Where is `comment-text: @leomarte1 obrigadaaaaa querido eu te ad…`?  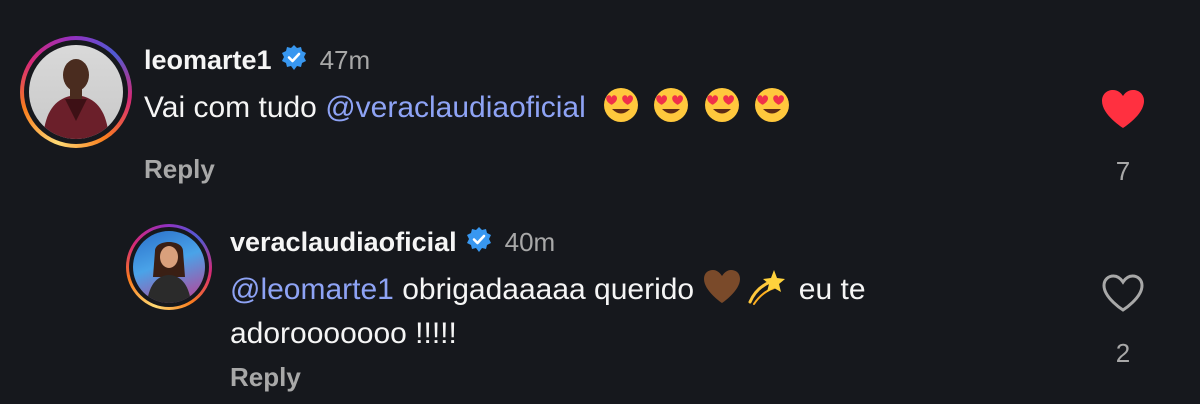
comment-text: @leomarte1 obrigadaaaaa querido eu te ad… is located at coordinates (548, 312).